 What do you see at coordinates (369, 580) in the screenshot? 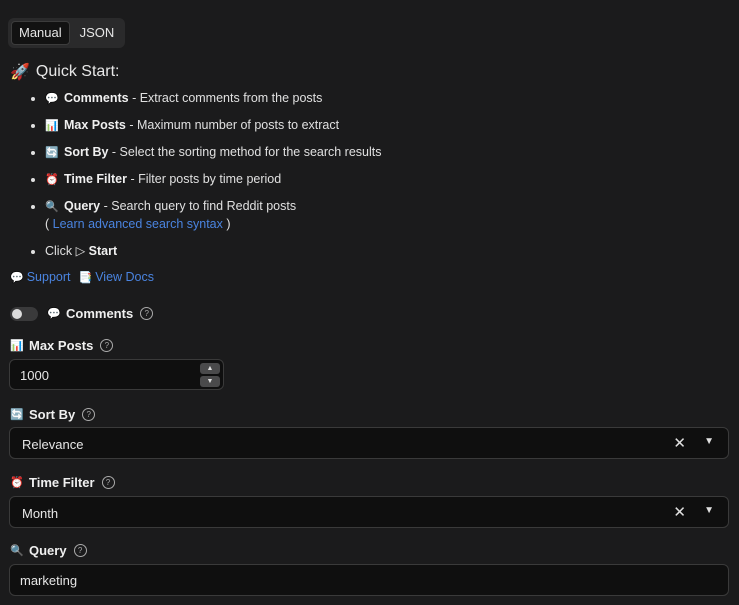
I see `query-input: marketing` at bounding box center [369, 580].